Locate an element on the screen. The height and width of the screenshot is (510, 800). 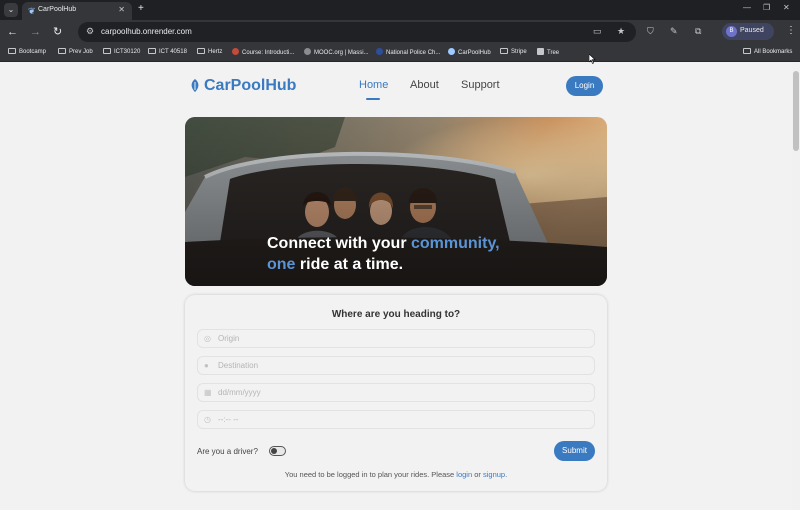
new-tab-icon: + is located at coordinates (141, 9).